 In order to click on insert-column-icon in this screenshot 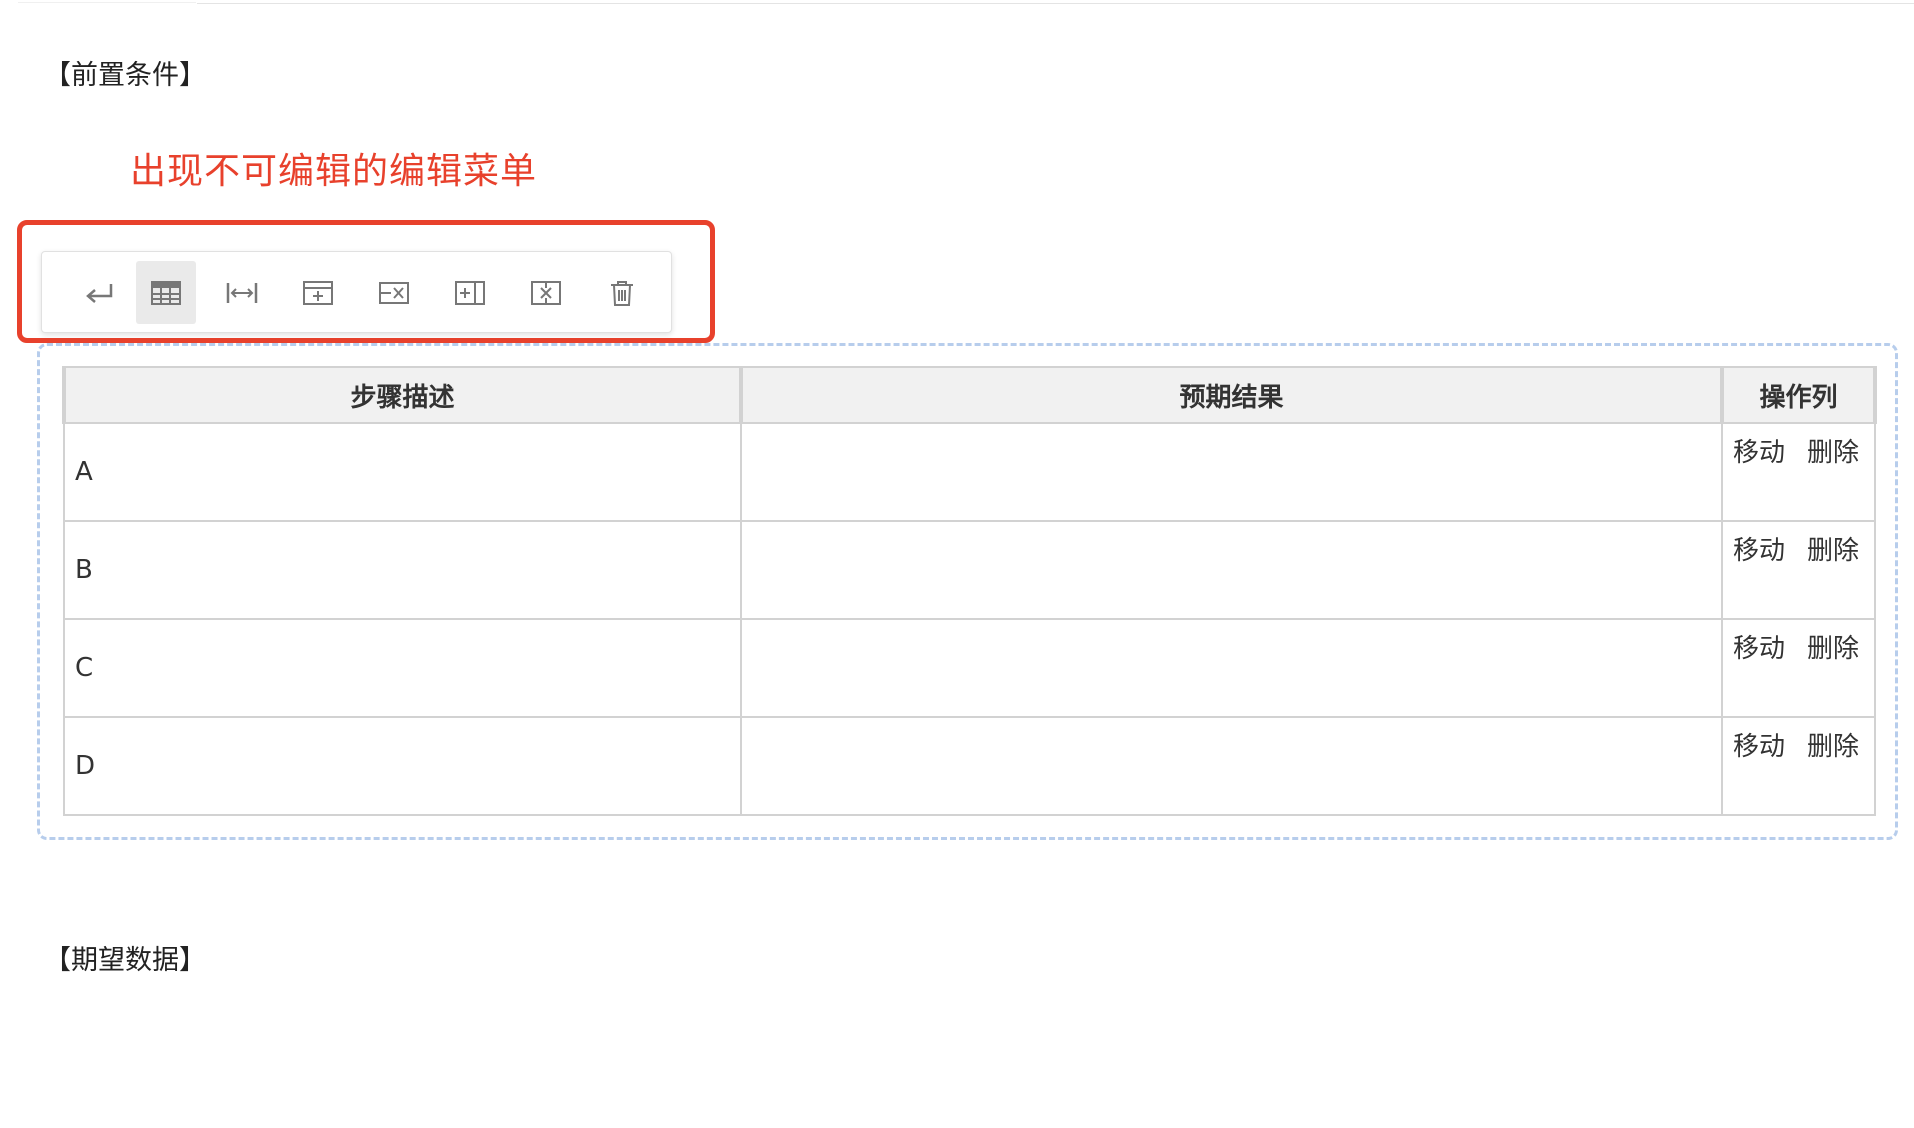, I will do `click(470, 292)`.